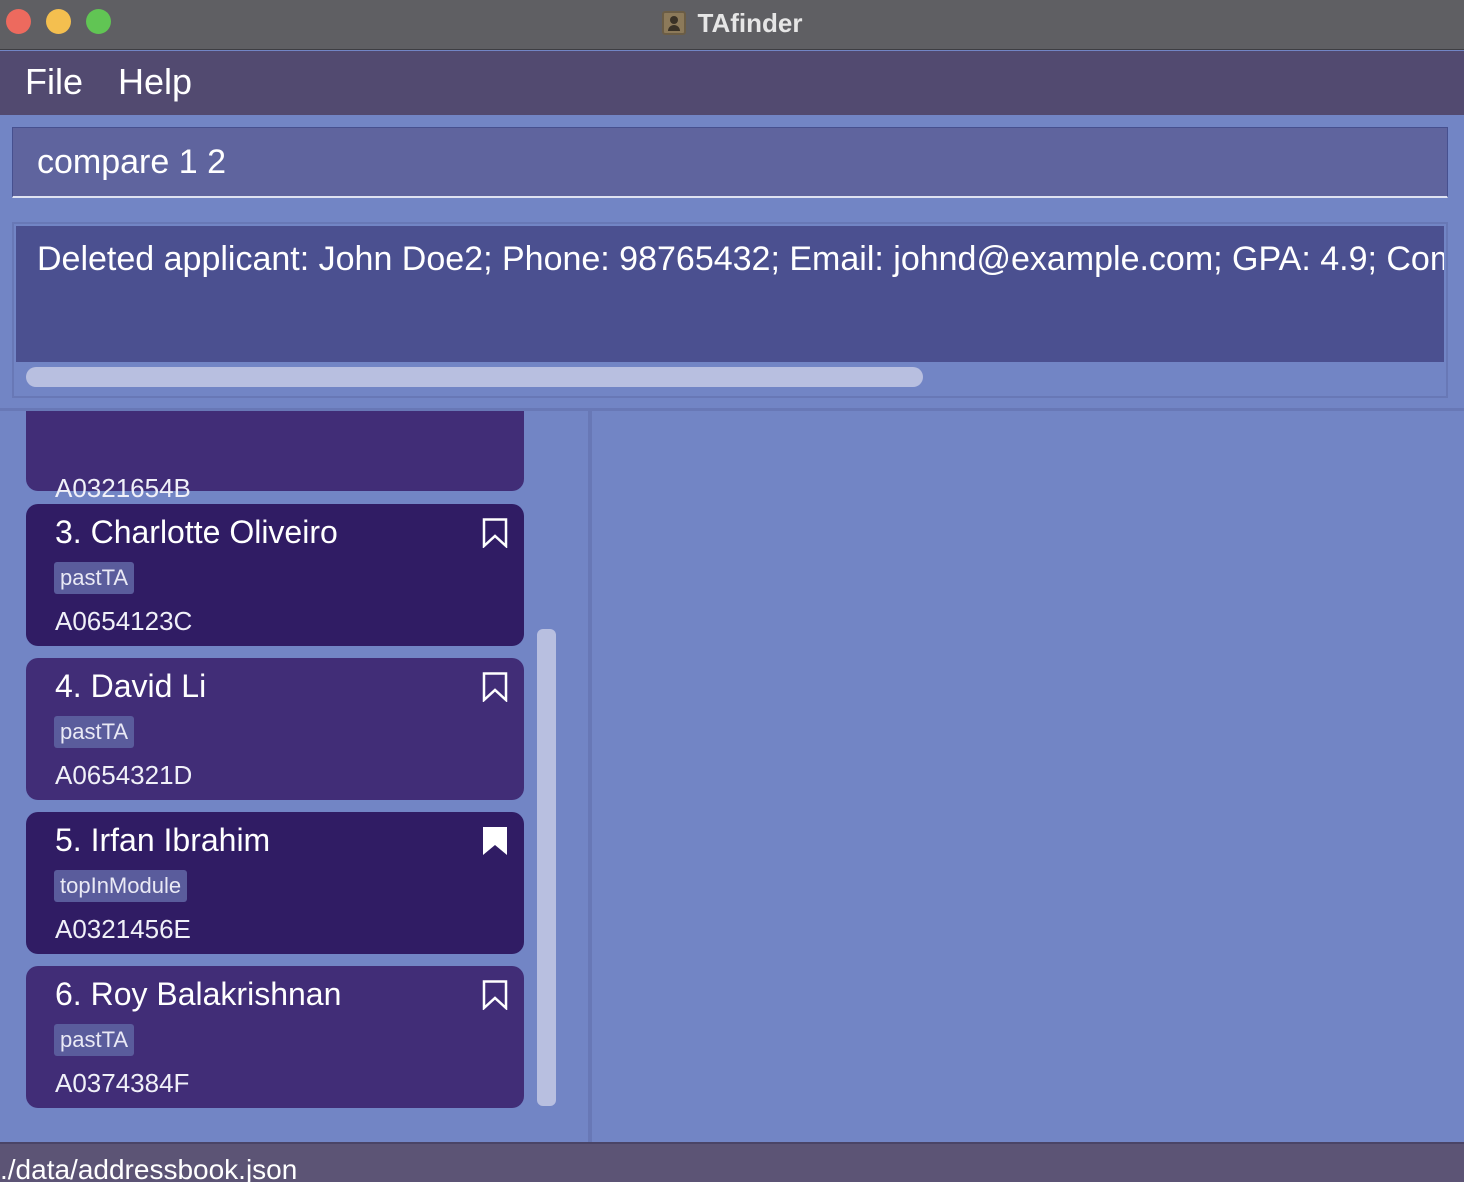  Describe the element at coordinates (149, 1168) in the screenshot. I see `data-file-path: ./data/addressbook.json` at that location.